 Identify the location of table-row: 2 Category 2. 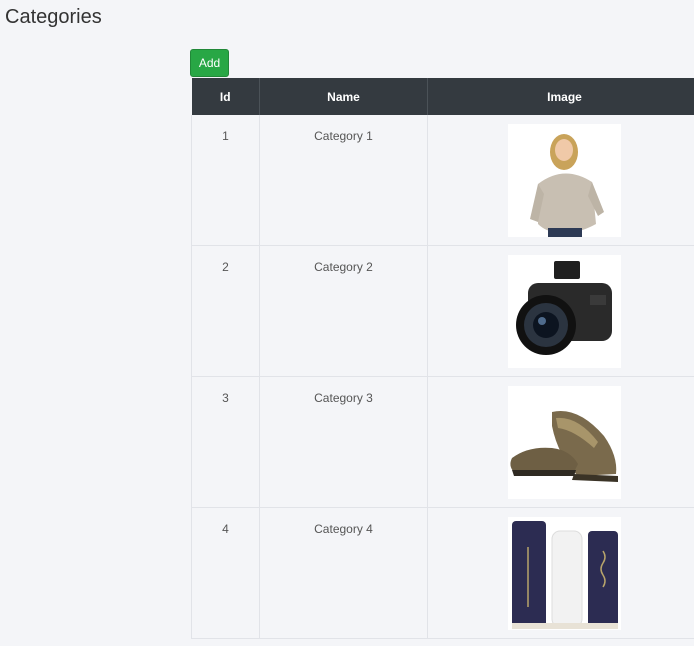
(442, 311).